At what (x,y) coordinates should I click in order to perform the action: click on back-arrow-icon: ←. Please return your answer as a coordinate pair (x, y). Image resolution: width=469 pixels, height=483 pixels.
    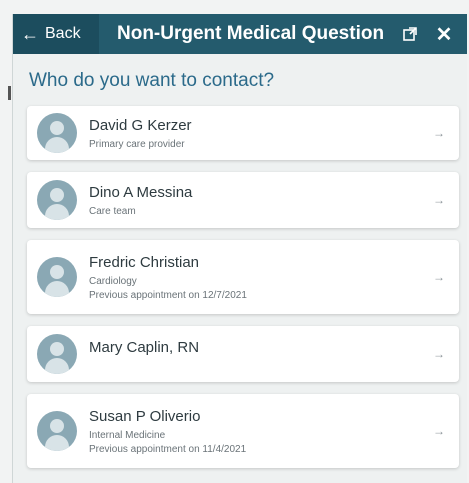
    Looking at the image, I should click on (30, 34).